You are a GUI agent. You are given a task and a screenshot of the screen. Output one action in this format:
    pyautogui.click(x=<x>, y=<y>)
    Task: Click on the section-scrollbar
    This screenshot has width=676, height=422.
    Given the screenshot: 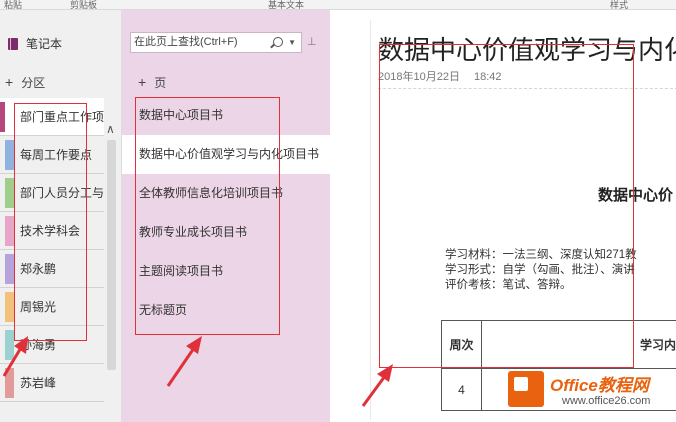 What is the action you would take?
    pyautogui.click(x=111, y=255)
    